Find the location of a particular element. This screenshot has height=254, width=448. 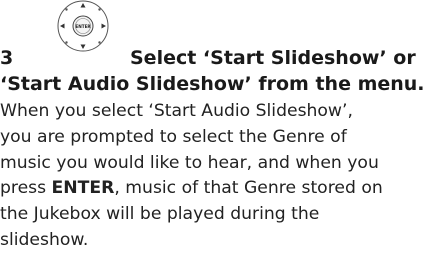

description-text: press is located at coordinates (26, 188).